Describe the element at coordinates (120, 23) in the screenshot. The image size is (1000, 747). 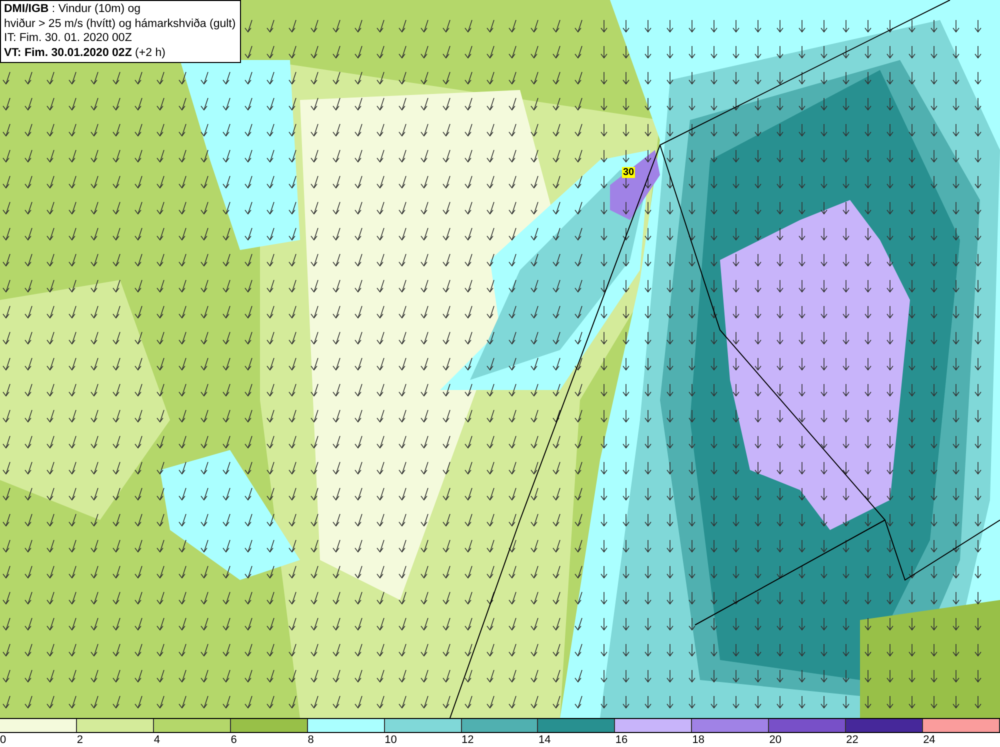
I see `legend-text: hviður > 25 m/s (hvítt) og hámarkshviða (gult)` at that location.